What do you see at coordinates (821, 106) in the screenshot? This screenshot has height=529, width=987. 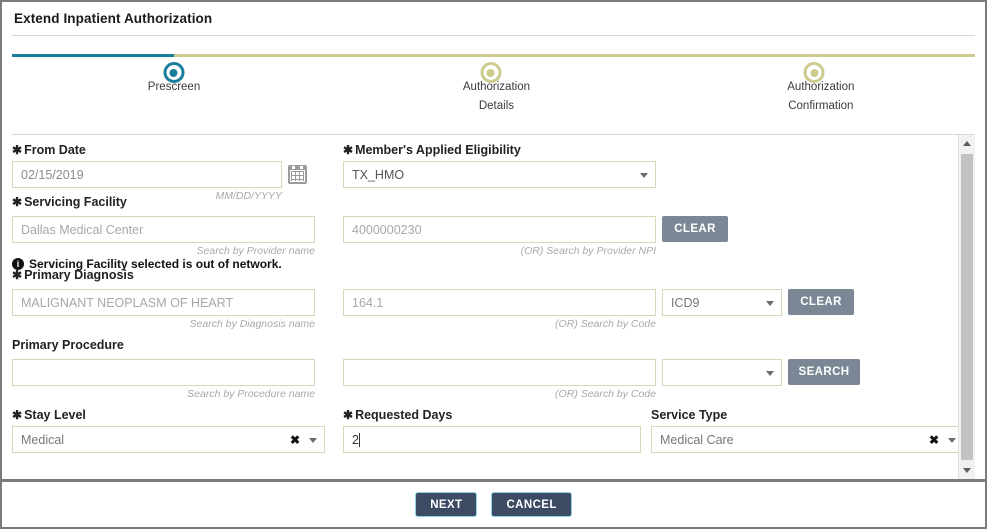 I see `step-label-line2: Confirmation` at bounding box center [821, 106].